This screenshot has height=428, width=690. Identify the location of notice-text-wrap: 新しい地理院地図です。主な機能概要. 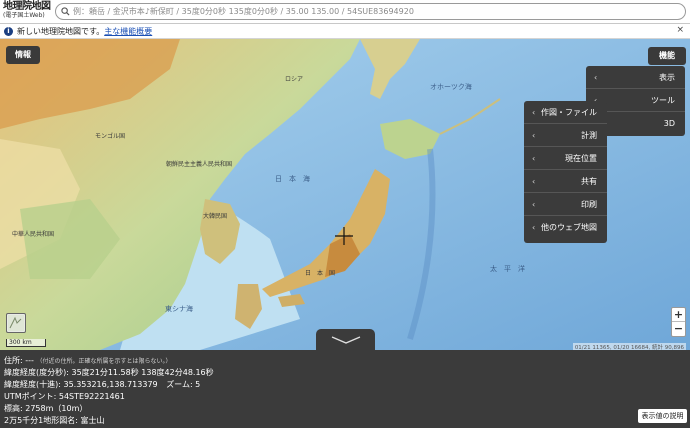
(84, 31).